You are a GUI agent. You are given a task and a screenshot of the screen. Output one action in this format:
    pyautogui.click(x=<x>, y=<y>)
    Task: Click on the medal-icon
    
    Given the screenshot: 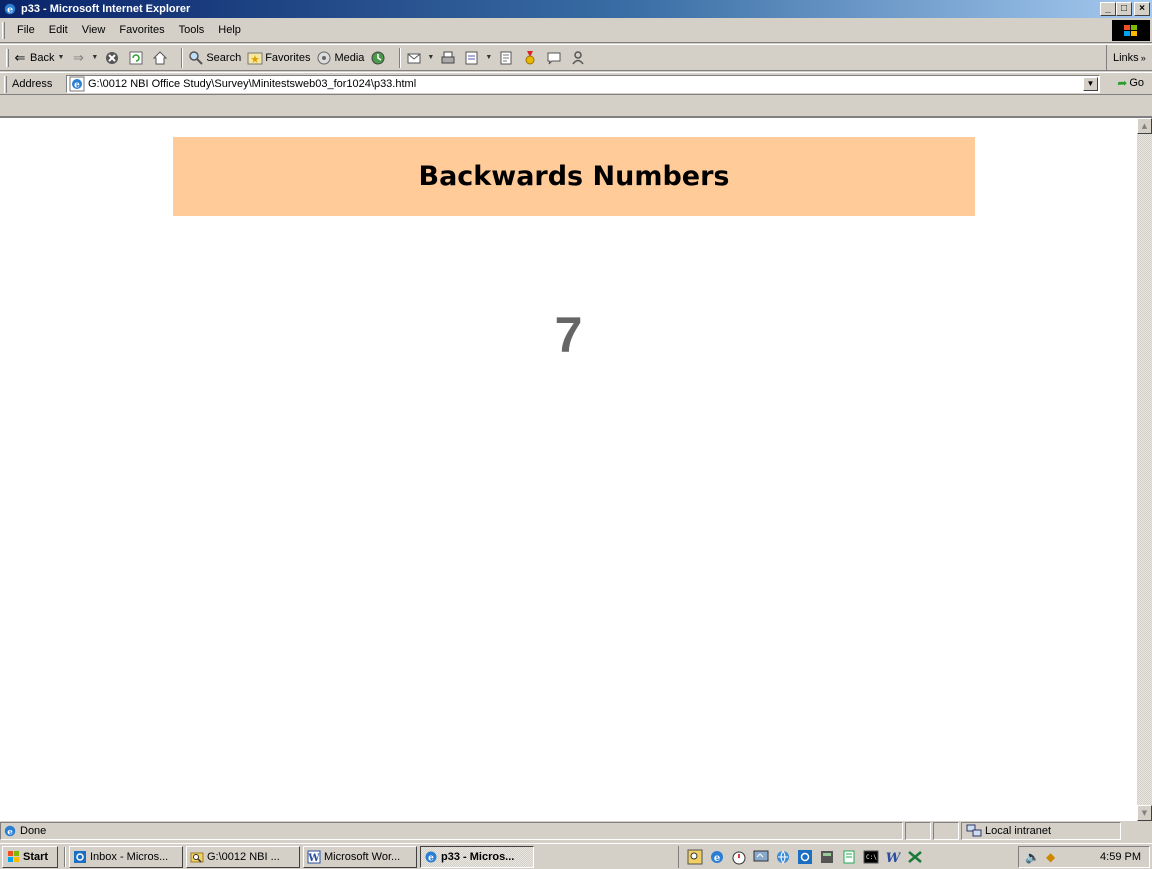 What is the action you would take?
    pyautogui.click(x=530, y=57)
    